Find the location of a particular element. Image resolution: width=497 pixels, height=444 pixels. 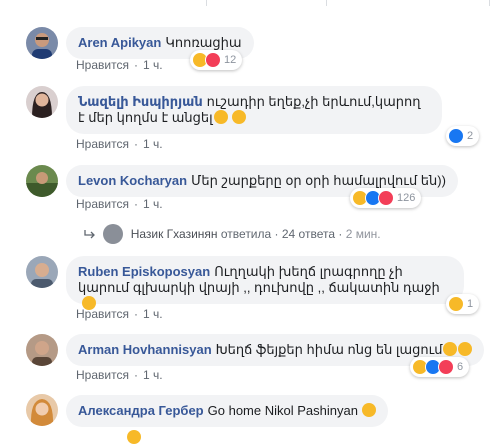

comment-author-link: Aren Apikyan is located at coordinates (119, 42).